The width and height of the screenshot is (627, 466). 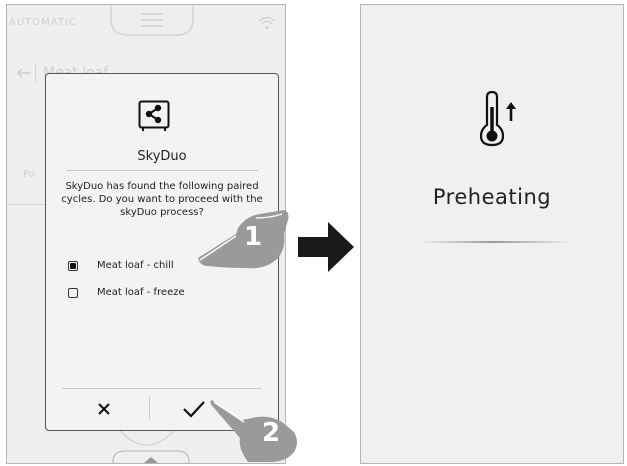 I want to click on wifi-icon, so click(x=267, y=22).